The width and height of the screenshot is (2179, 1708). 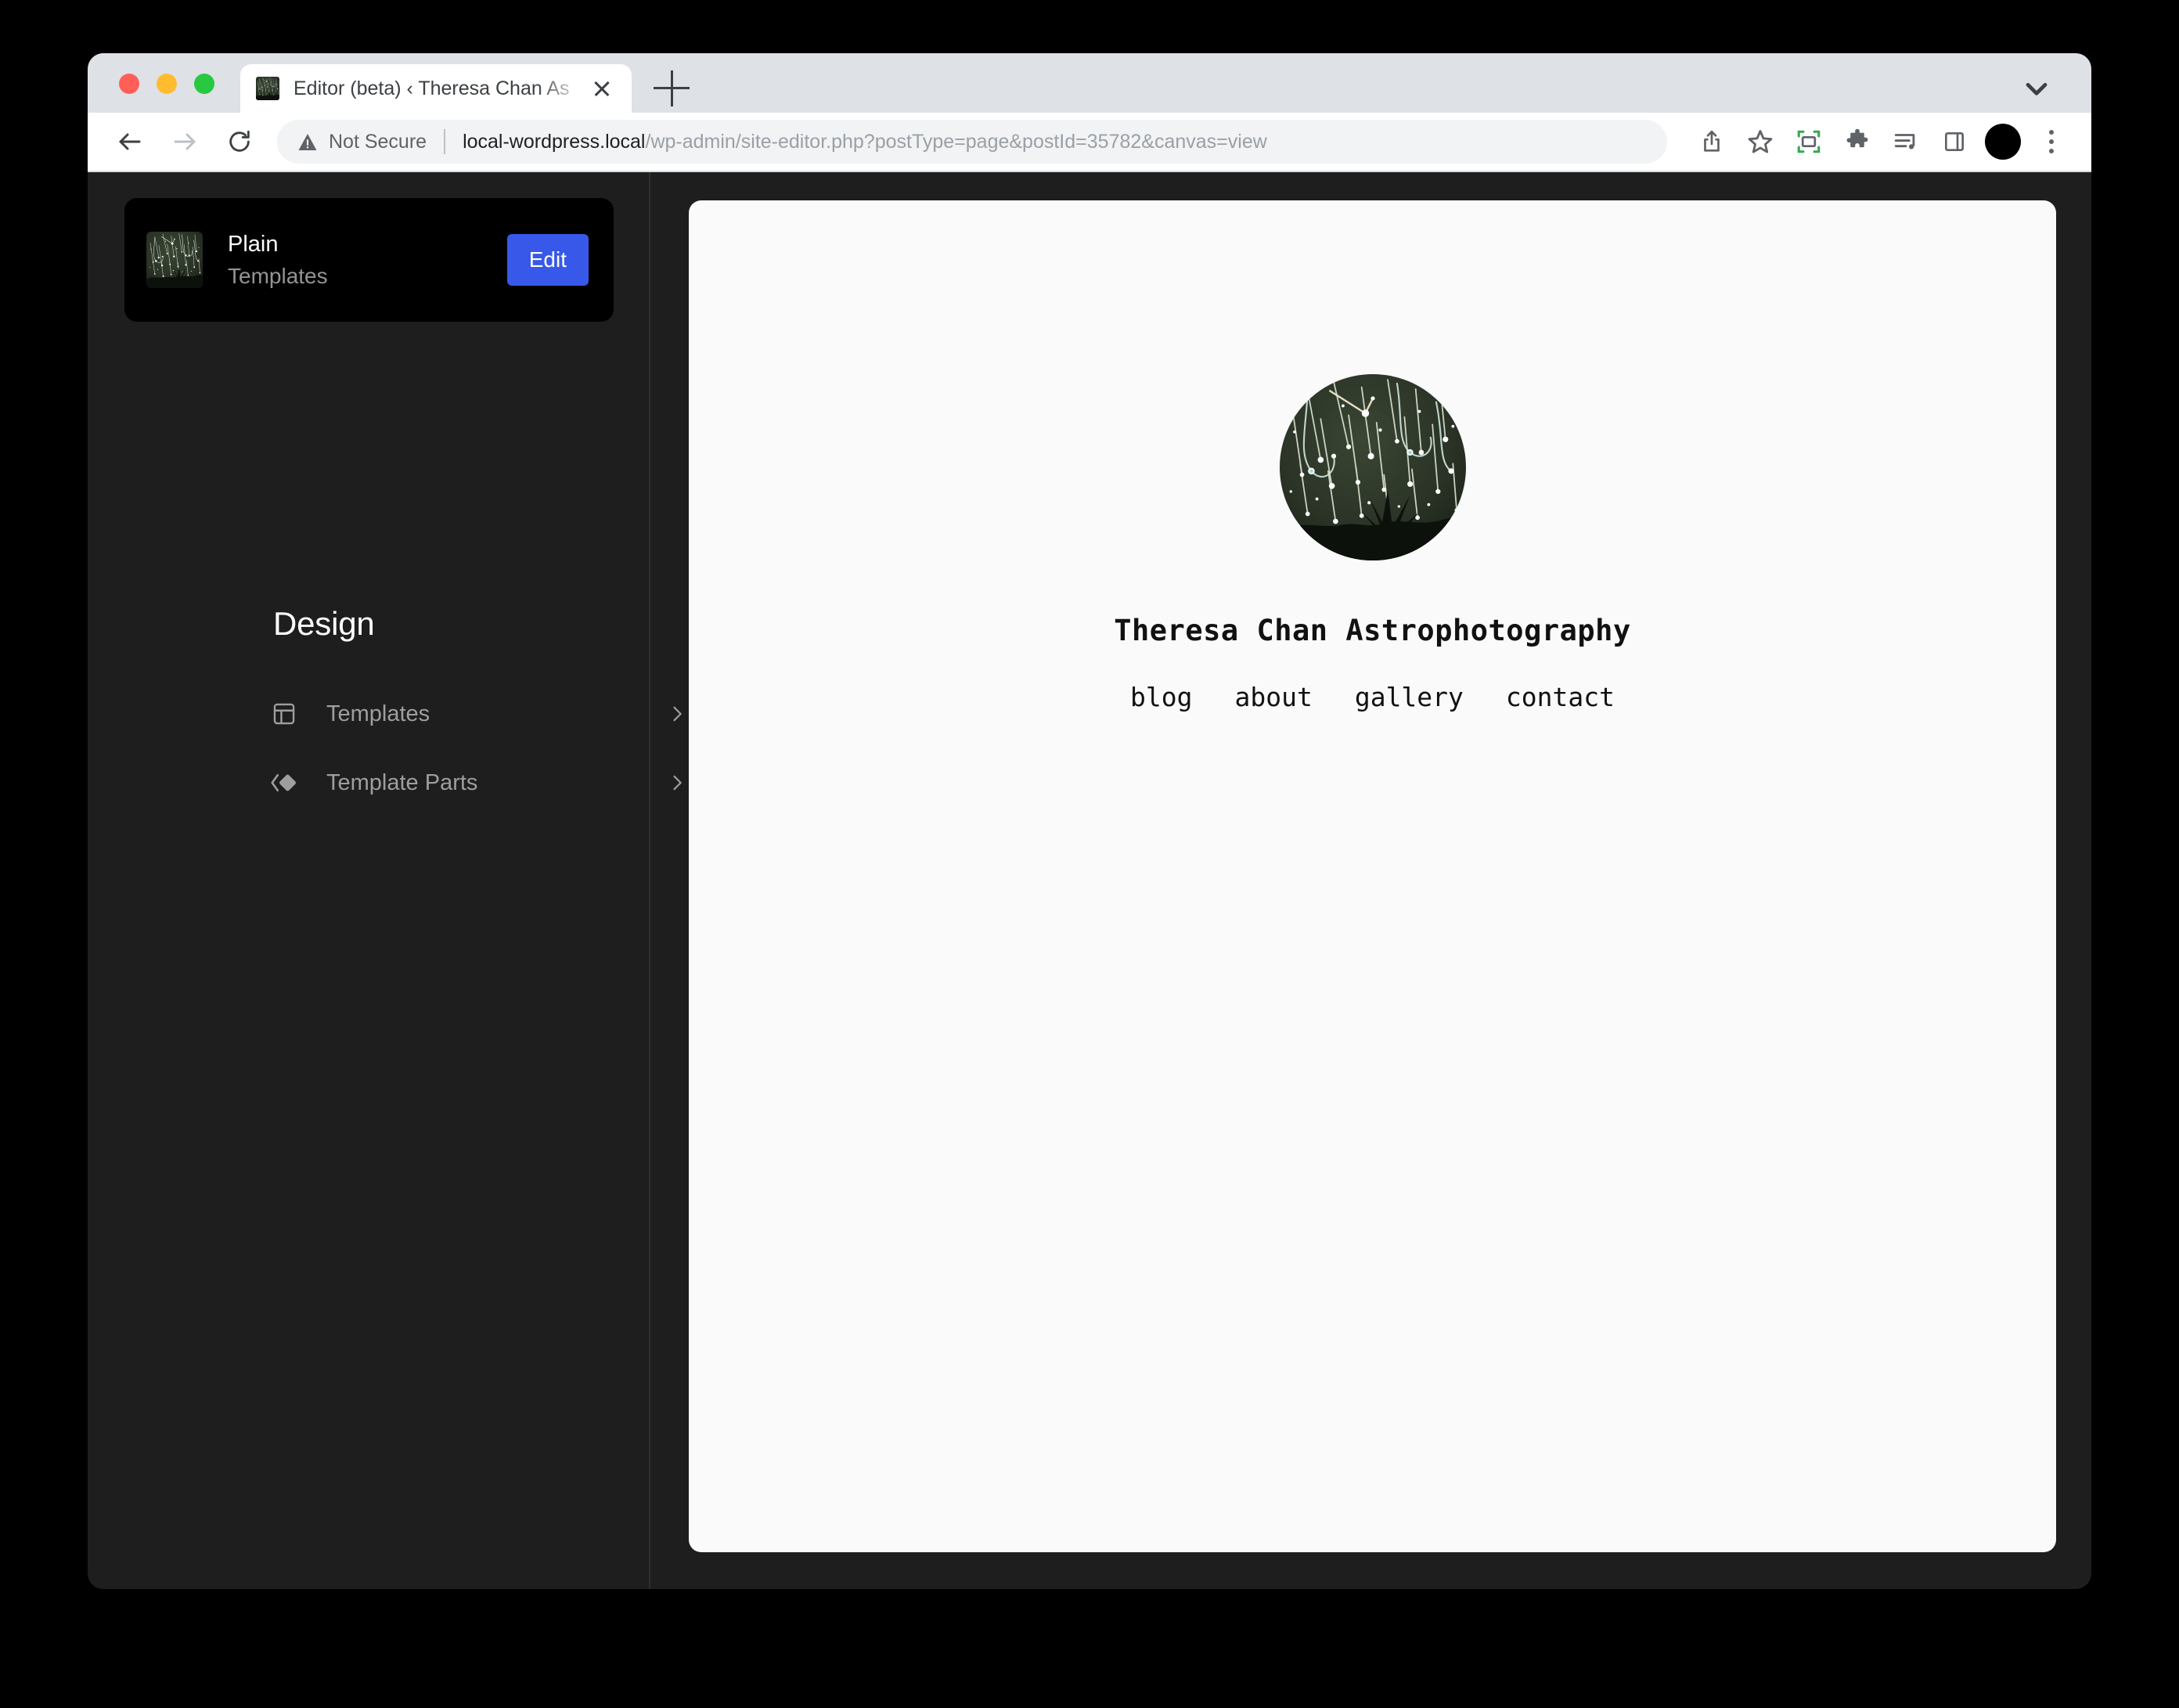 I want to click on maximize-window-button, so click(x=204, y=84).